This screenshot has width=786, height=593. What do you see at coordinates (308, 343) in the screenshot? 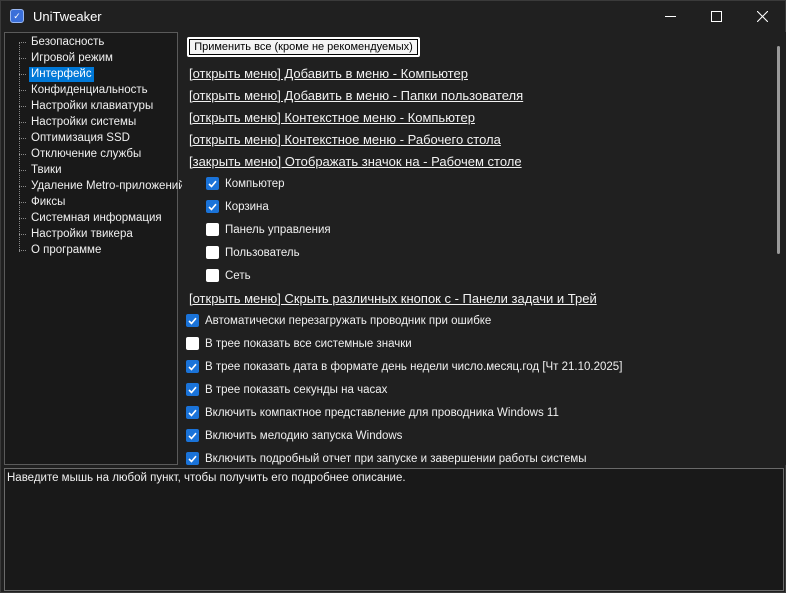
I see `tweak-option-label: В трее показать все системные значки` at bounding box center [308, 343].